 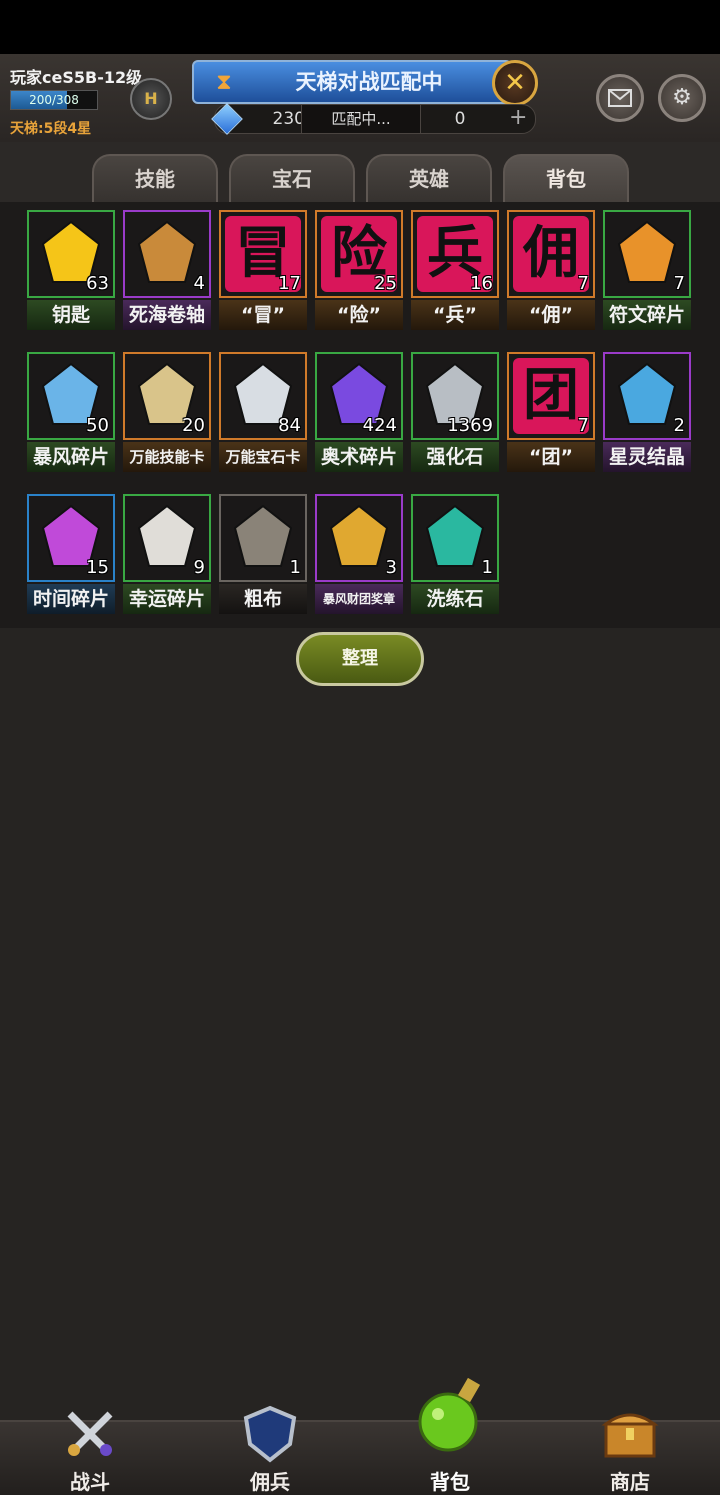 I want to click on nav-battle: 战斗, so click(x=90, y=1453).